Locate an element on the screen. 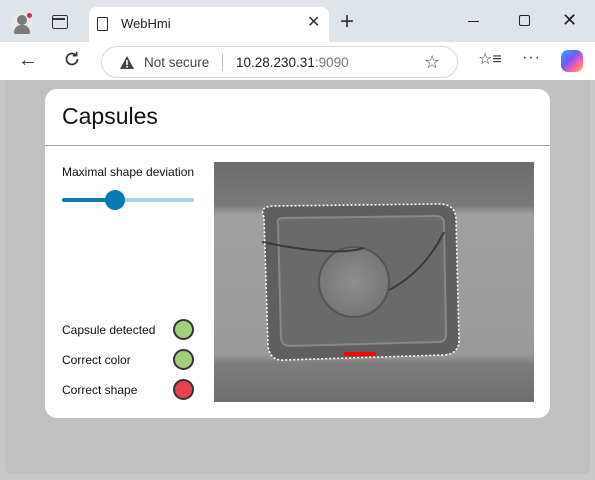  slider-thumb is located at coordinates (115, 200).